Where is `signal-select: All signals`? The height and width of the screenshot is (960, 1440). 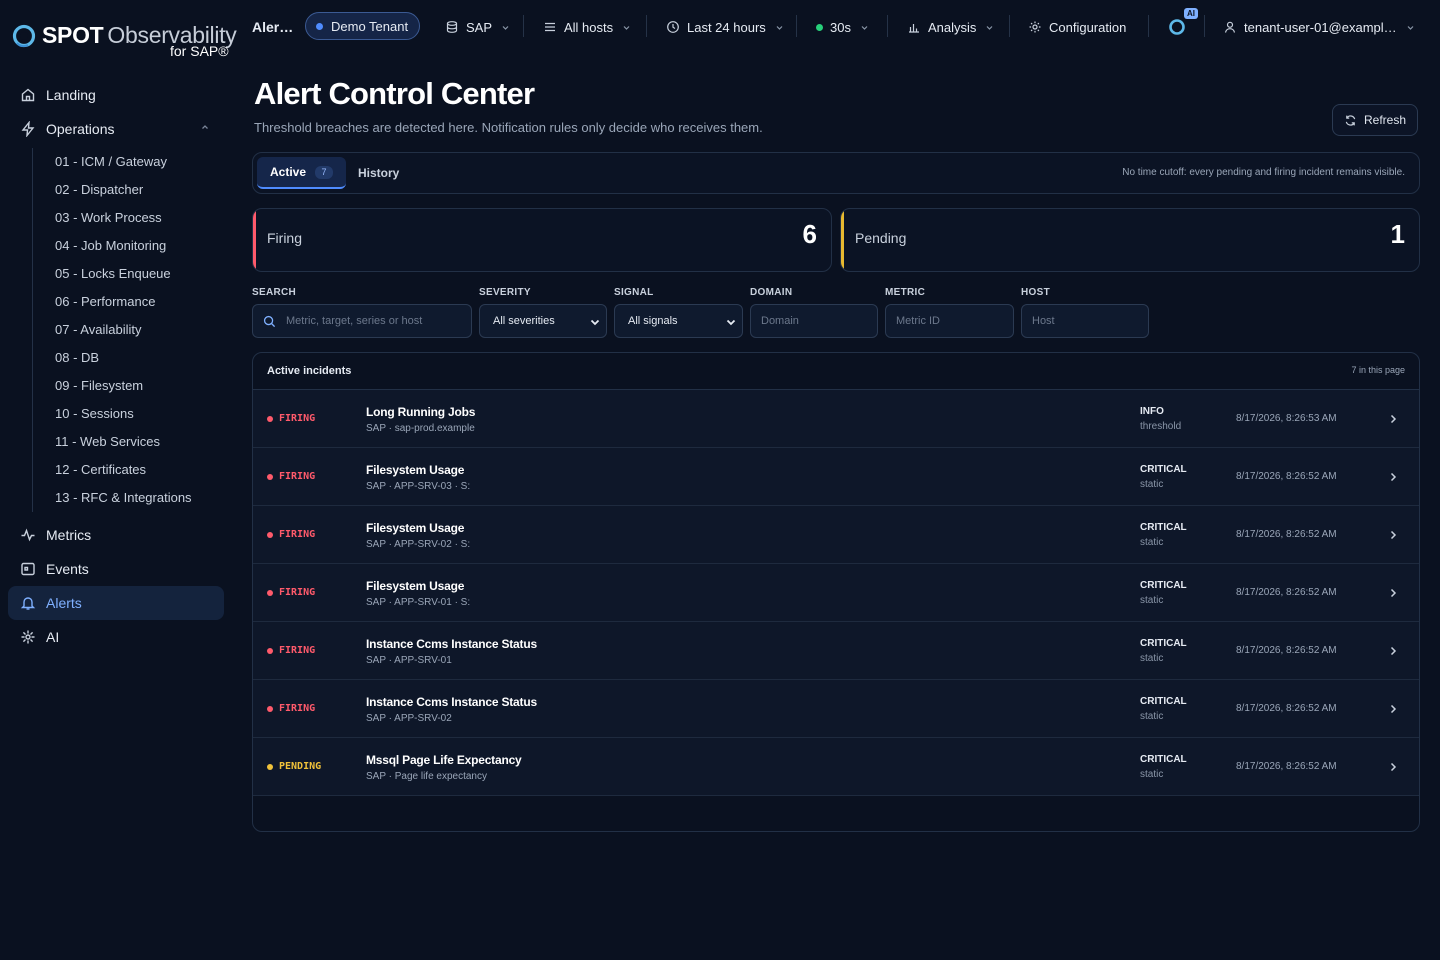
signal-select: All signals is located at coordinates (678, 321).